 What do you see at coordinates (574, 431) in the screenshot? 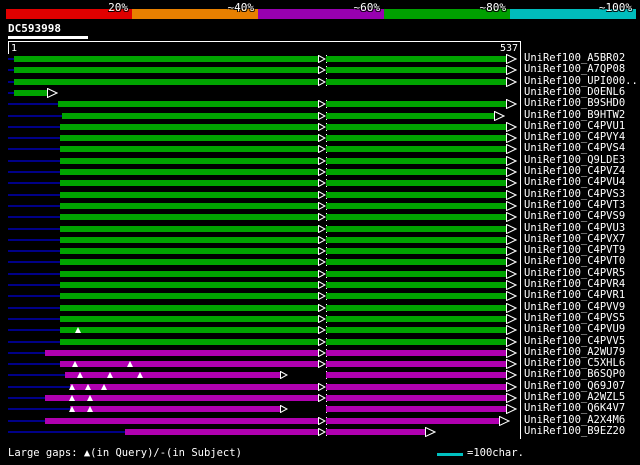
I see `hit-label: UniRef100_B9EZ20` at bounding box center [574, 431].